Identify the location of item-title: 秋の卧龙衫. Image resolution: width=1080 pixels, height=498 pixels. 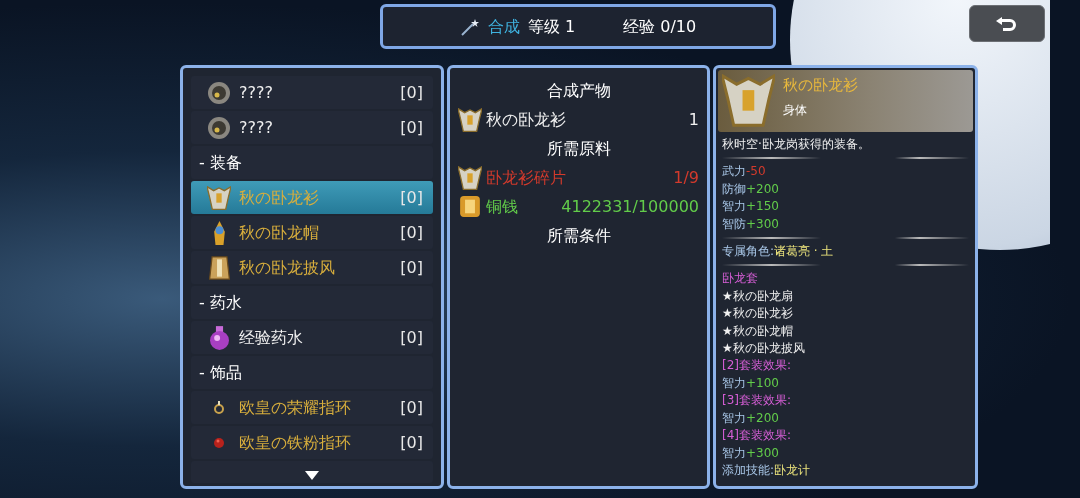
(820, 85).